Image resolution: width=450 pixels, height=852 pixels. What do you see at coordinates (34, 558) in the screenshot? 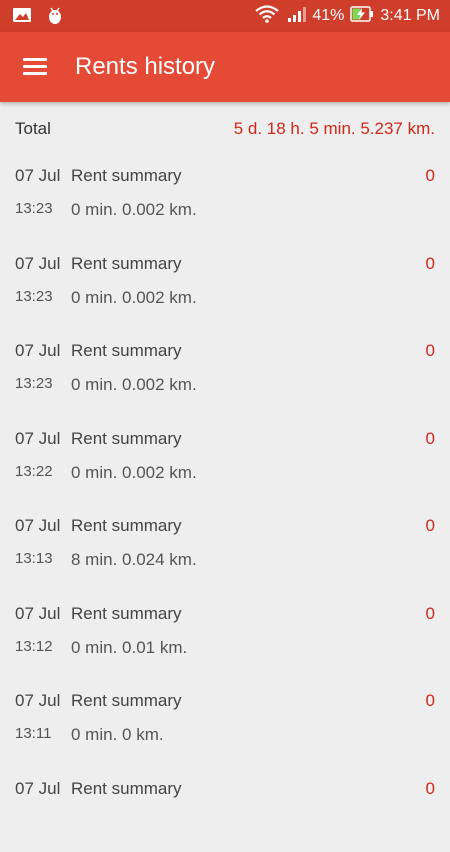
I see `rent-time: 13:13` at bounding box center [34, 558].